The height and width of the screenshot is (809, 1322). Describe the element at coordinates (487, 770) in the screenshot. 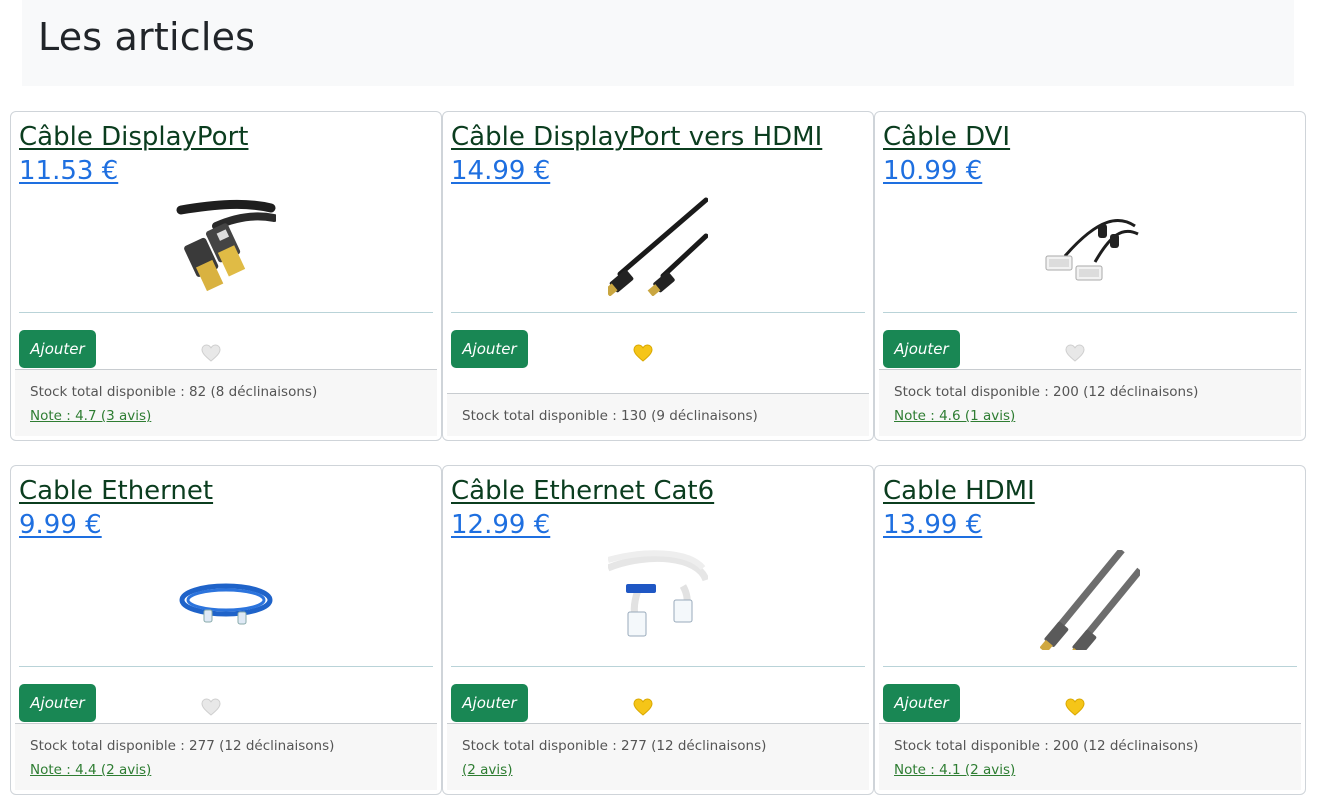

I see `rating-link: (2 avis)` at that location.